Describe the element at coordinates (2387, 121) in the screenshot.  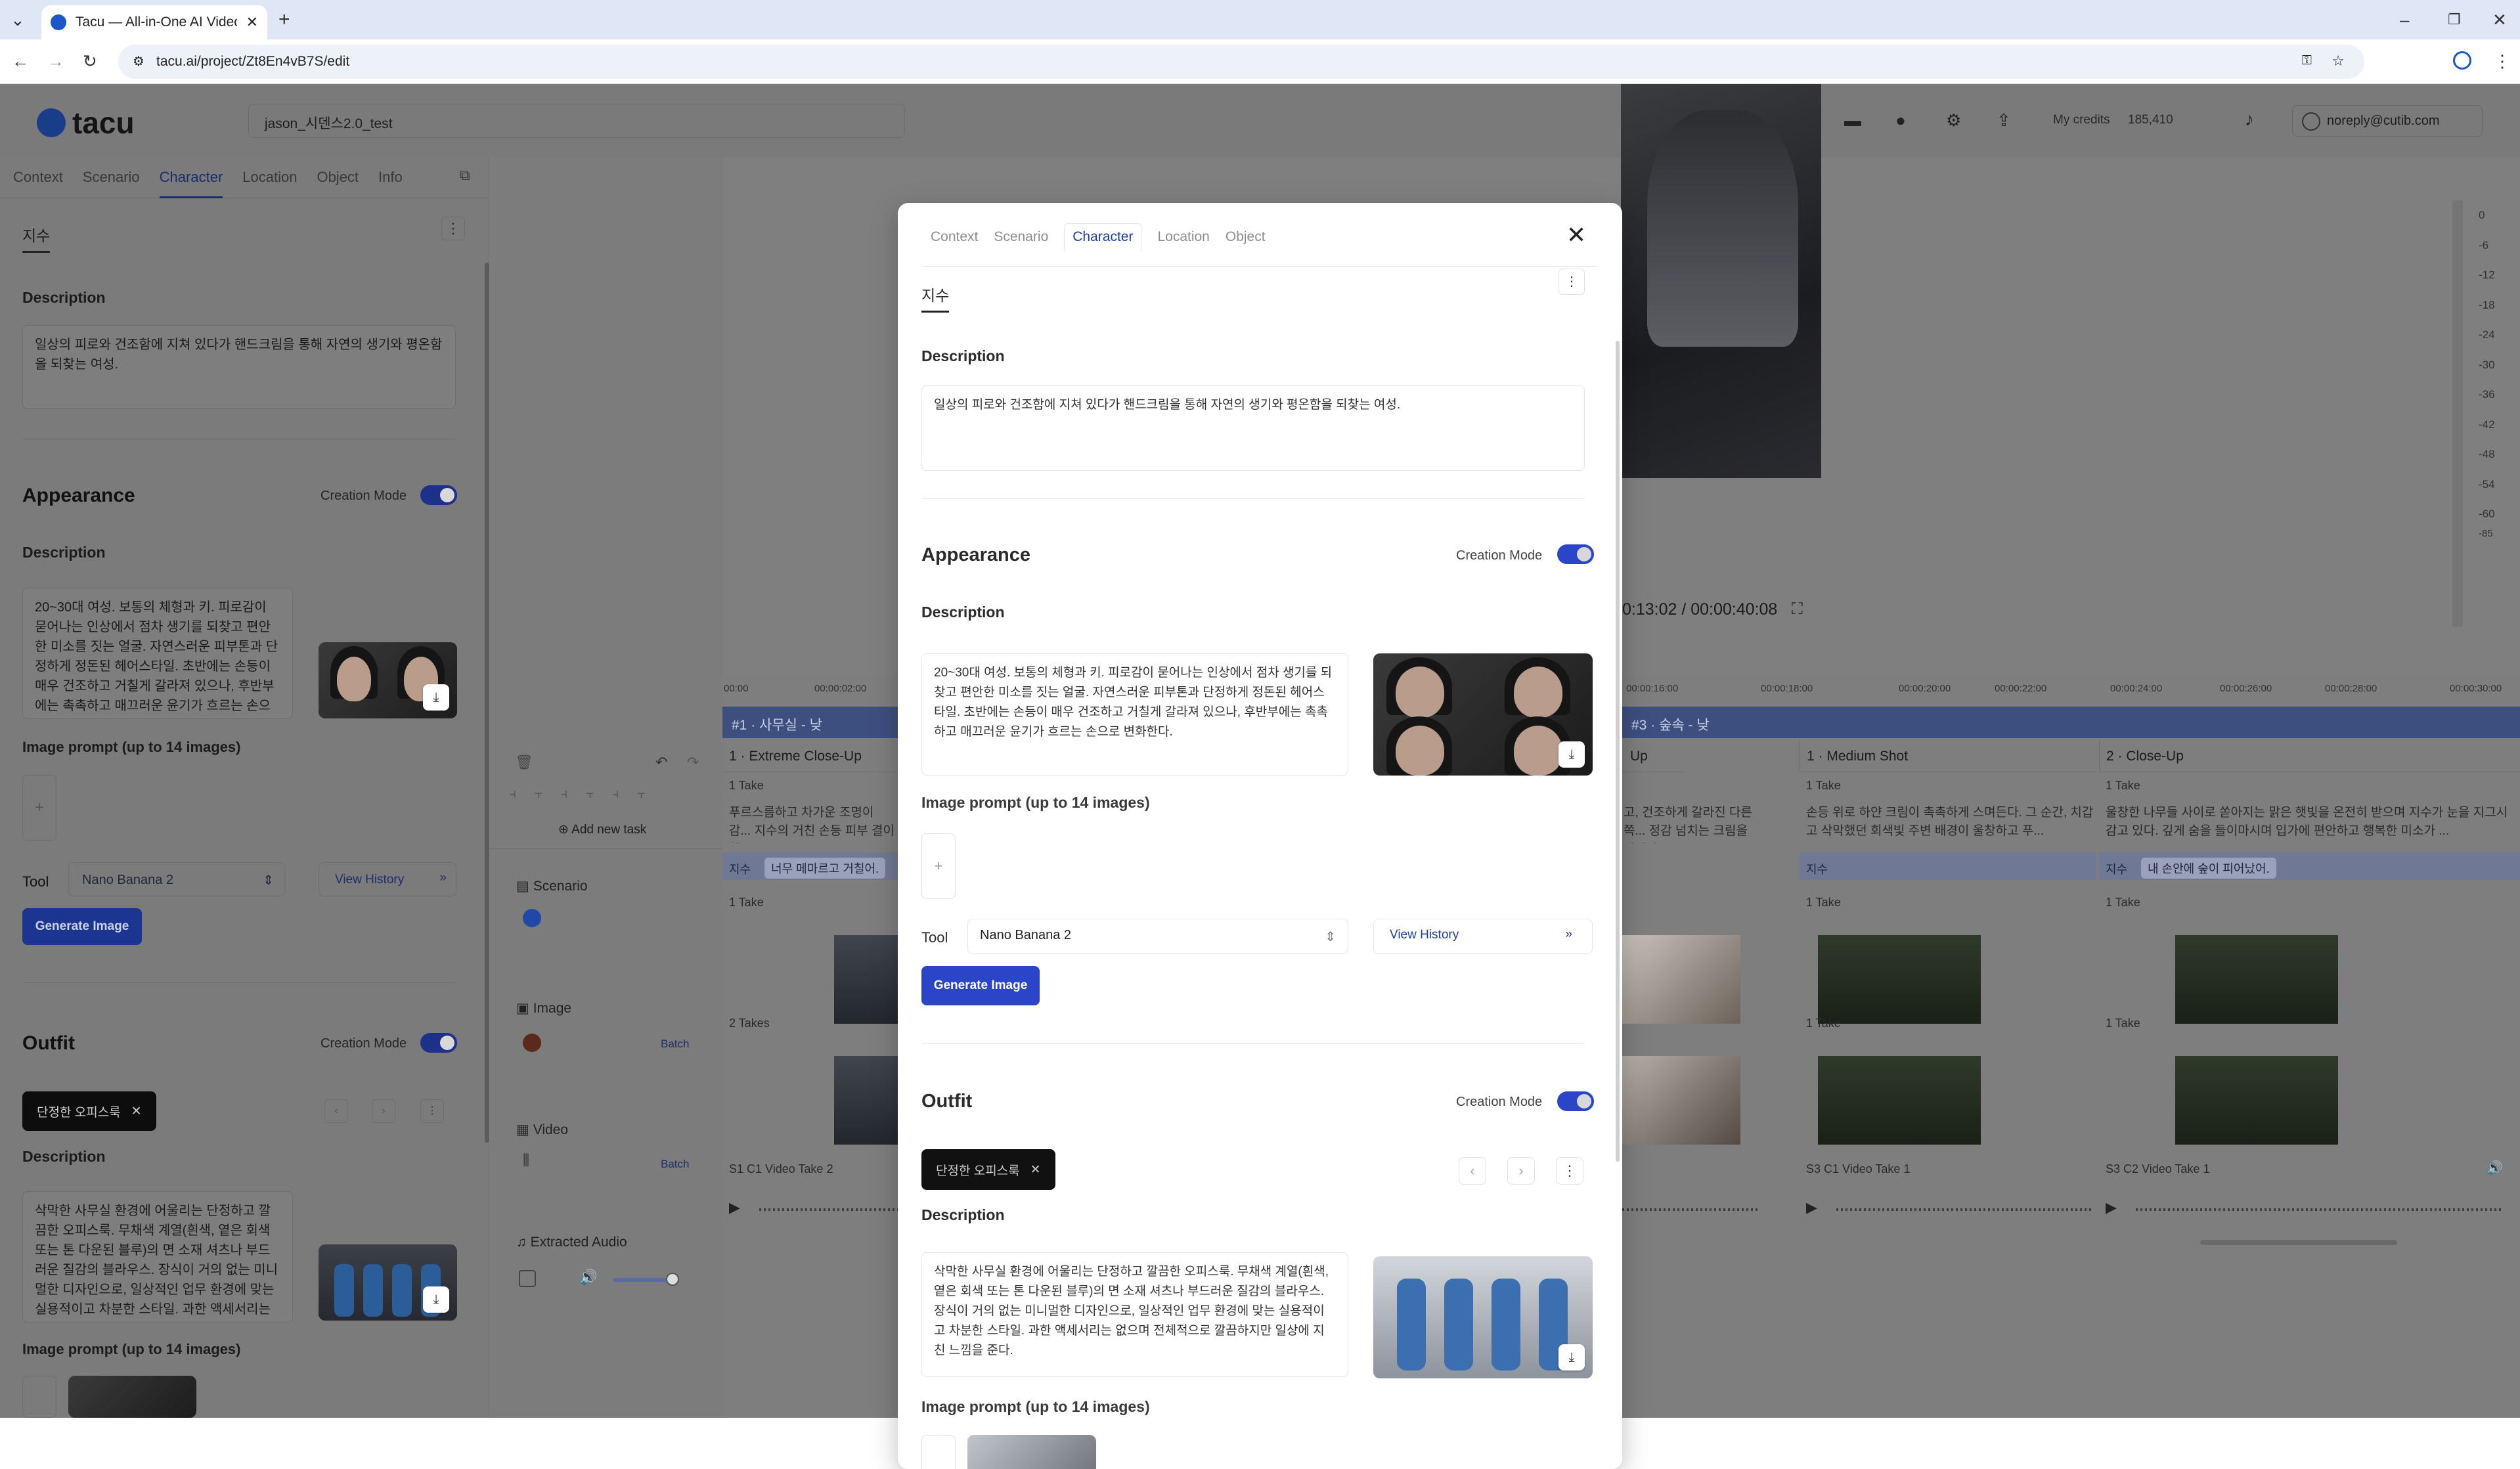
I see `user-account-button: noreply@cutib.com` at that location.